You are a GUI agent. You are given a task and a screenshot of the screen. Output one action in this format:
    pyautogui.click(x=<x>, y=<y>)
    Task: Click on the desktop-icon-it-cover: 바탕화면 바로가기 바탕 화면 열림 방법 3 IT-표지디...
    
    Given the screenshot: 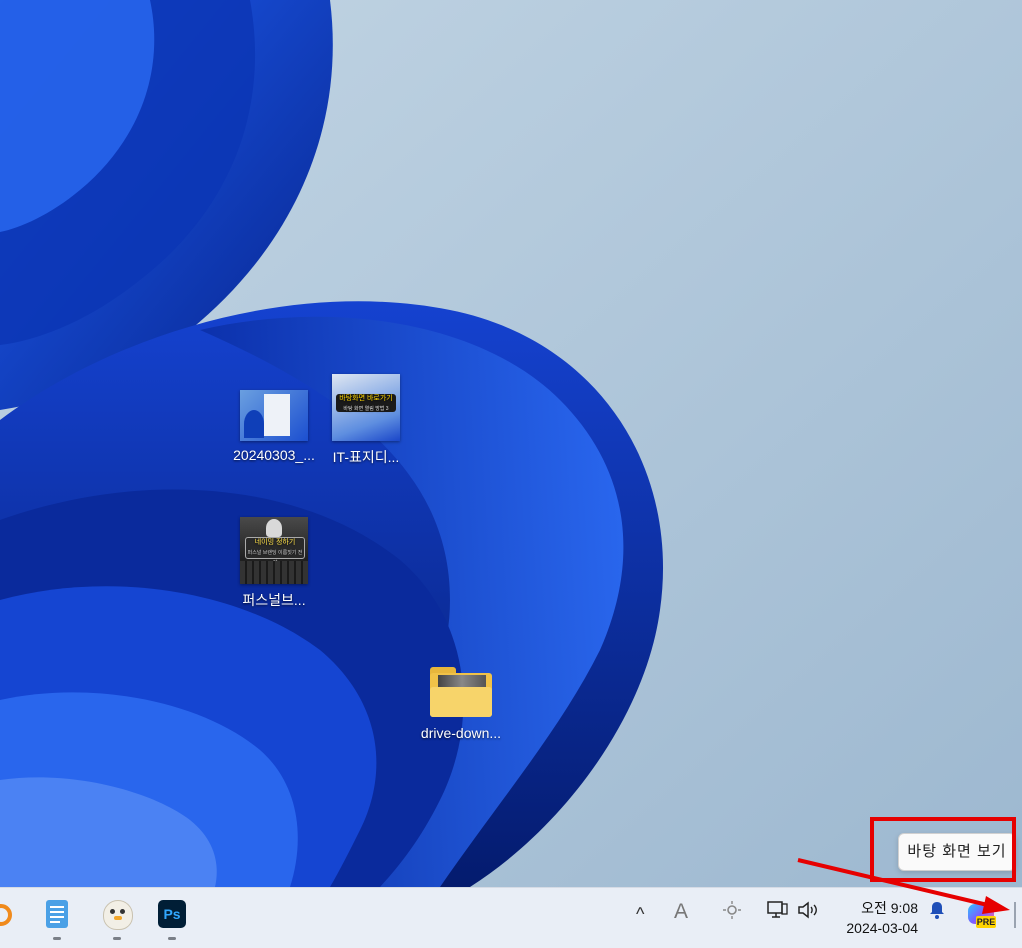 What is the action you would take?
    pyautogui.click(x=366, y=420)
    